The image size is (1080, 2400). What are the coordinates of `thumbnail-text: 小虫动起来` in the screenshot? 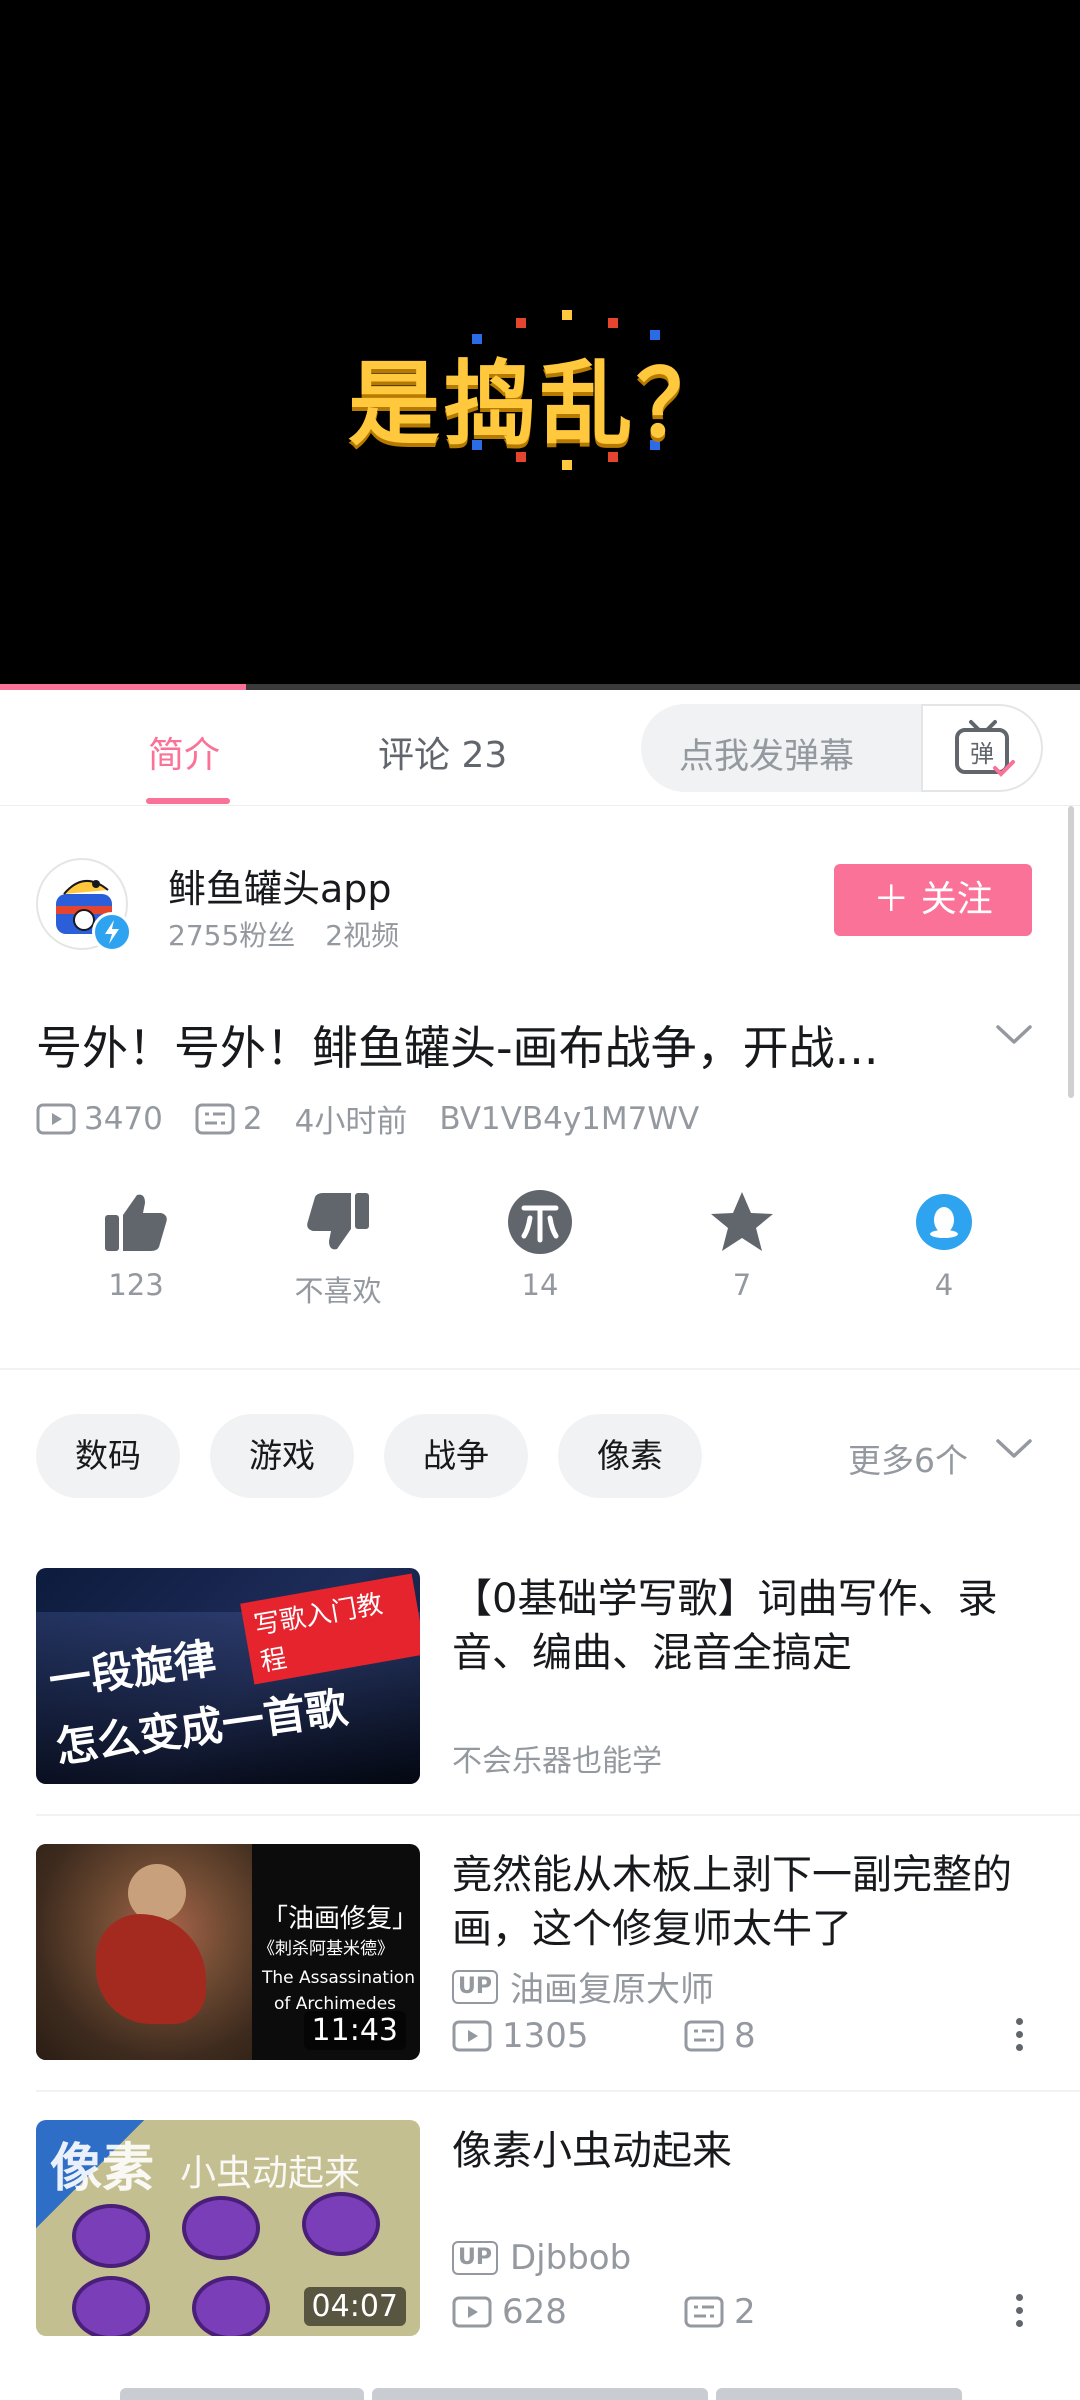 It's located at (270, 2173).